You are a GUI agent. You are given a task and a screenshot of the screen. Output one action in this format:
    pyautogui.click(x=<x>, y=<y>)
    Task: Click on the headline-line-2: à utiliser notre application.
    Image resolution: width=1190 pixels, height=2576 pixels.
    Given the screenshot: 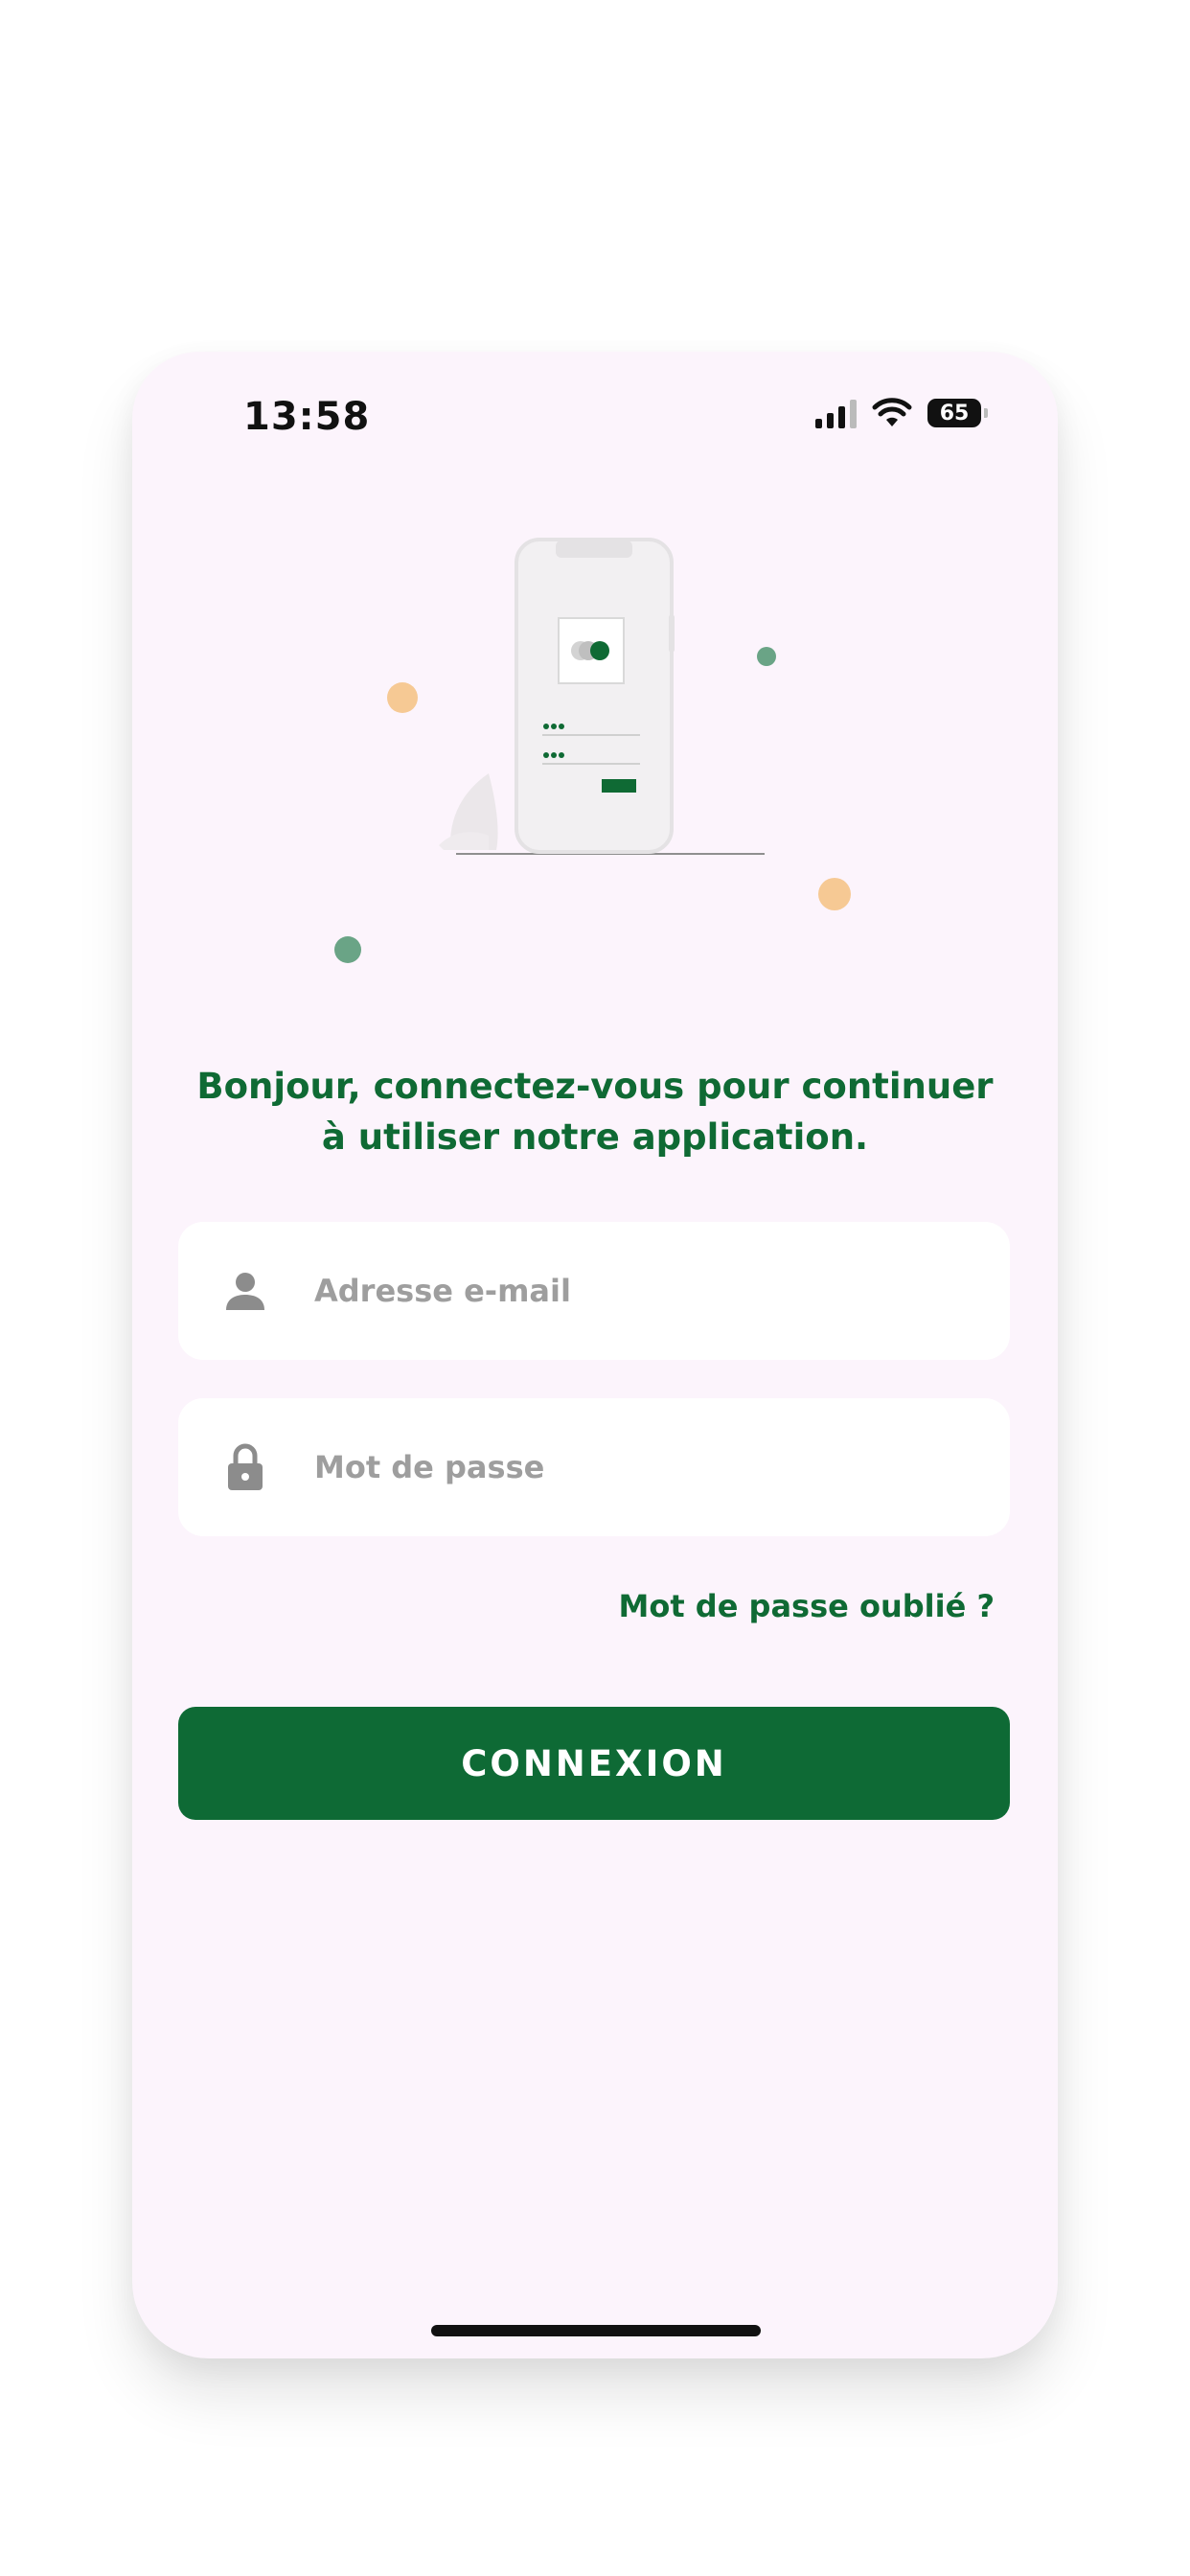 What is the action you would take?
    pyautogui.click(x=595, y=1137)
    